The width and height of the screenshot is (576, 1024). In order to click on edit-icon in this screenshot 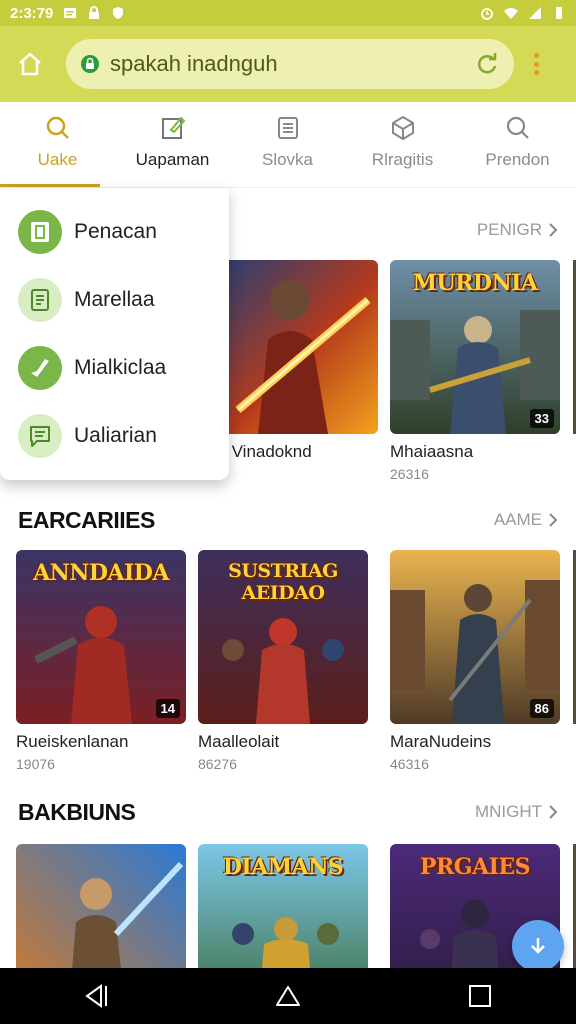, I will do `click(173, 127)`.